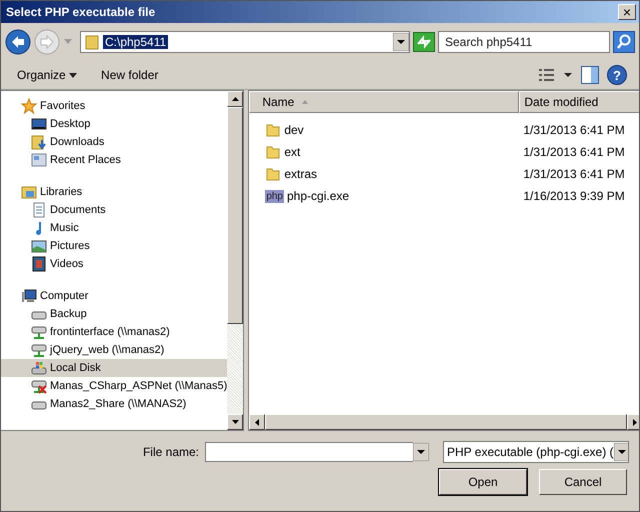  I want to click on file-row: php php-cgi.exe 1/16/2013 9:39 PM, so click(444, 196).